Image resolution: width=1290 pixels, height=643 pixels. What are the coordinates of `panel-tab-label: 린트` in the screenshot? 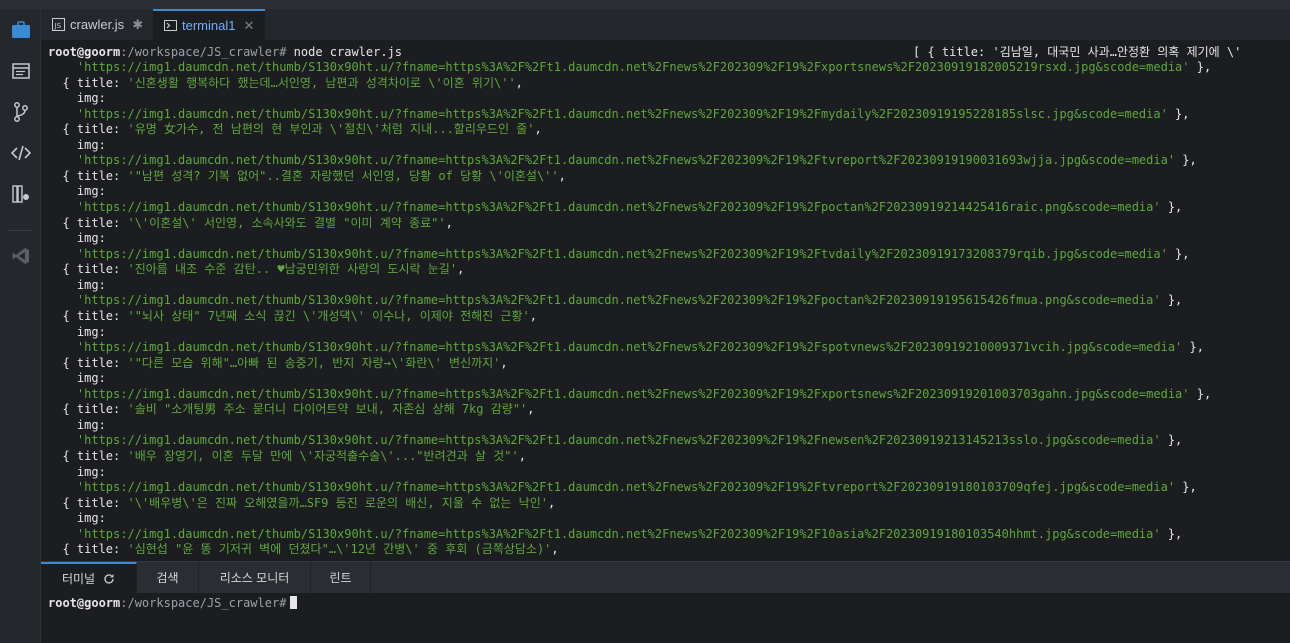 It's located at (340, 578).